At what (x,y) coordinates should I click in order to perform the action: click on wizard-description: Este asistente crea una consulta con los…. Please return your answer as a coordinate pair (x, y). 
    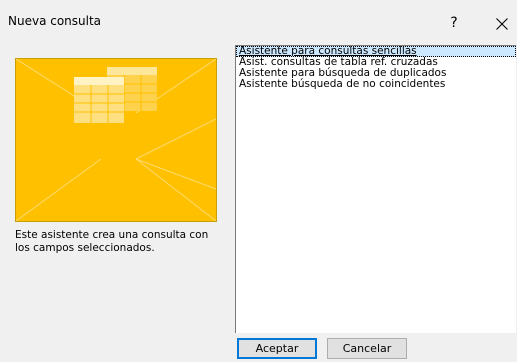
    Looking at the image, I should click on (112, 241).